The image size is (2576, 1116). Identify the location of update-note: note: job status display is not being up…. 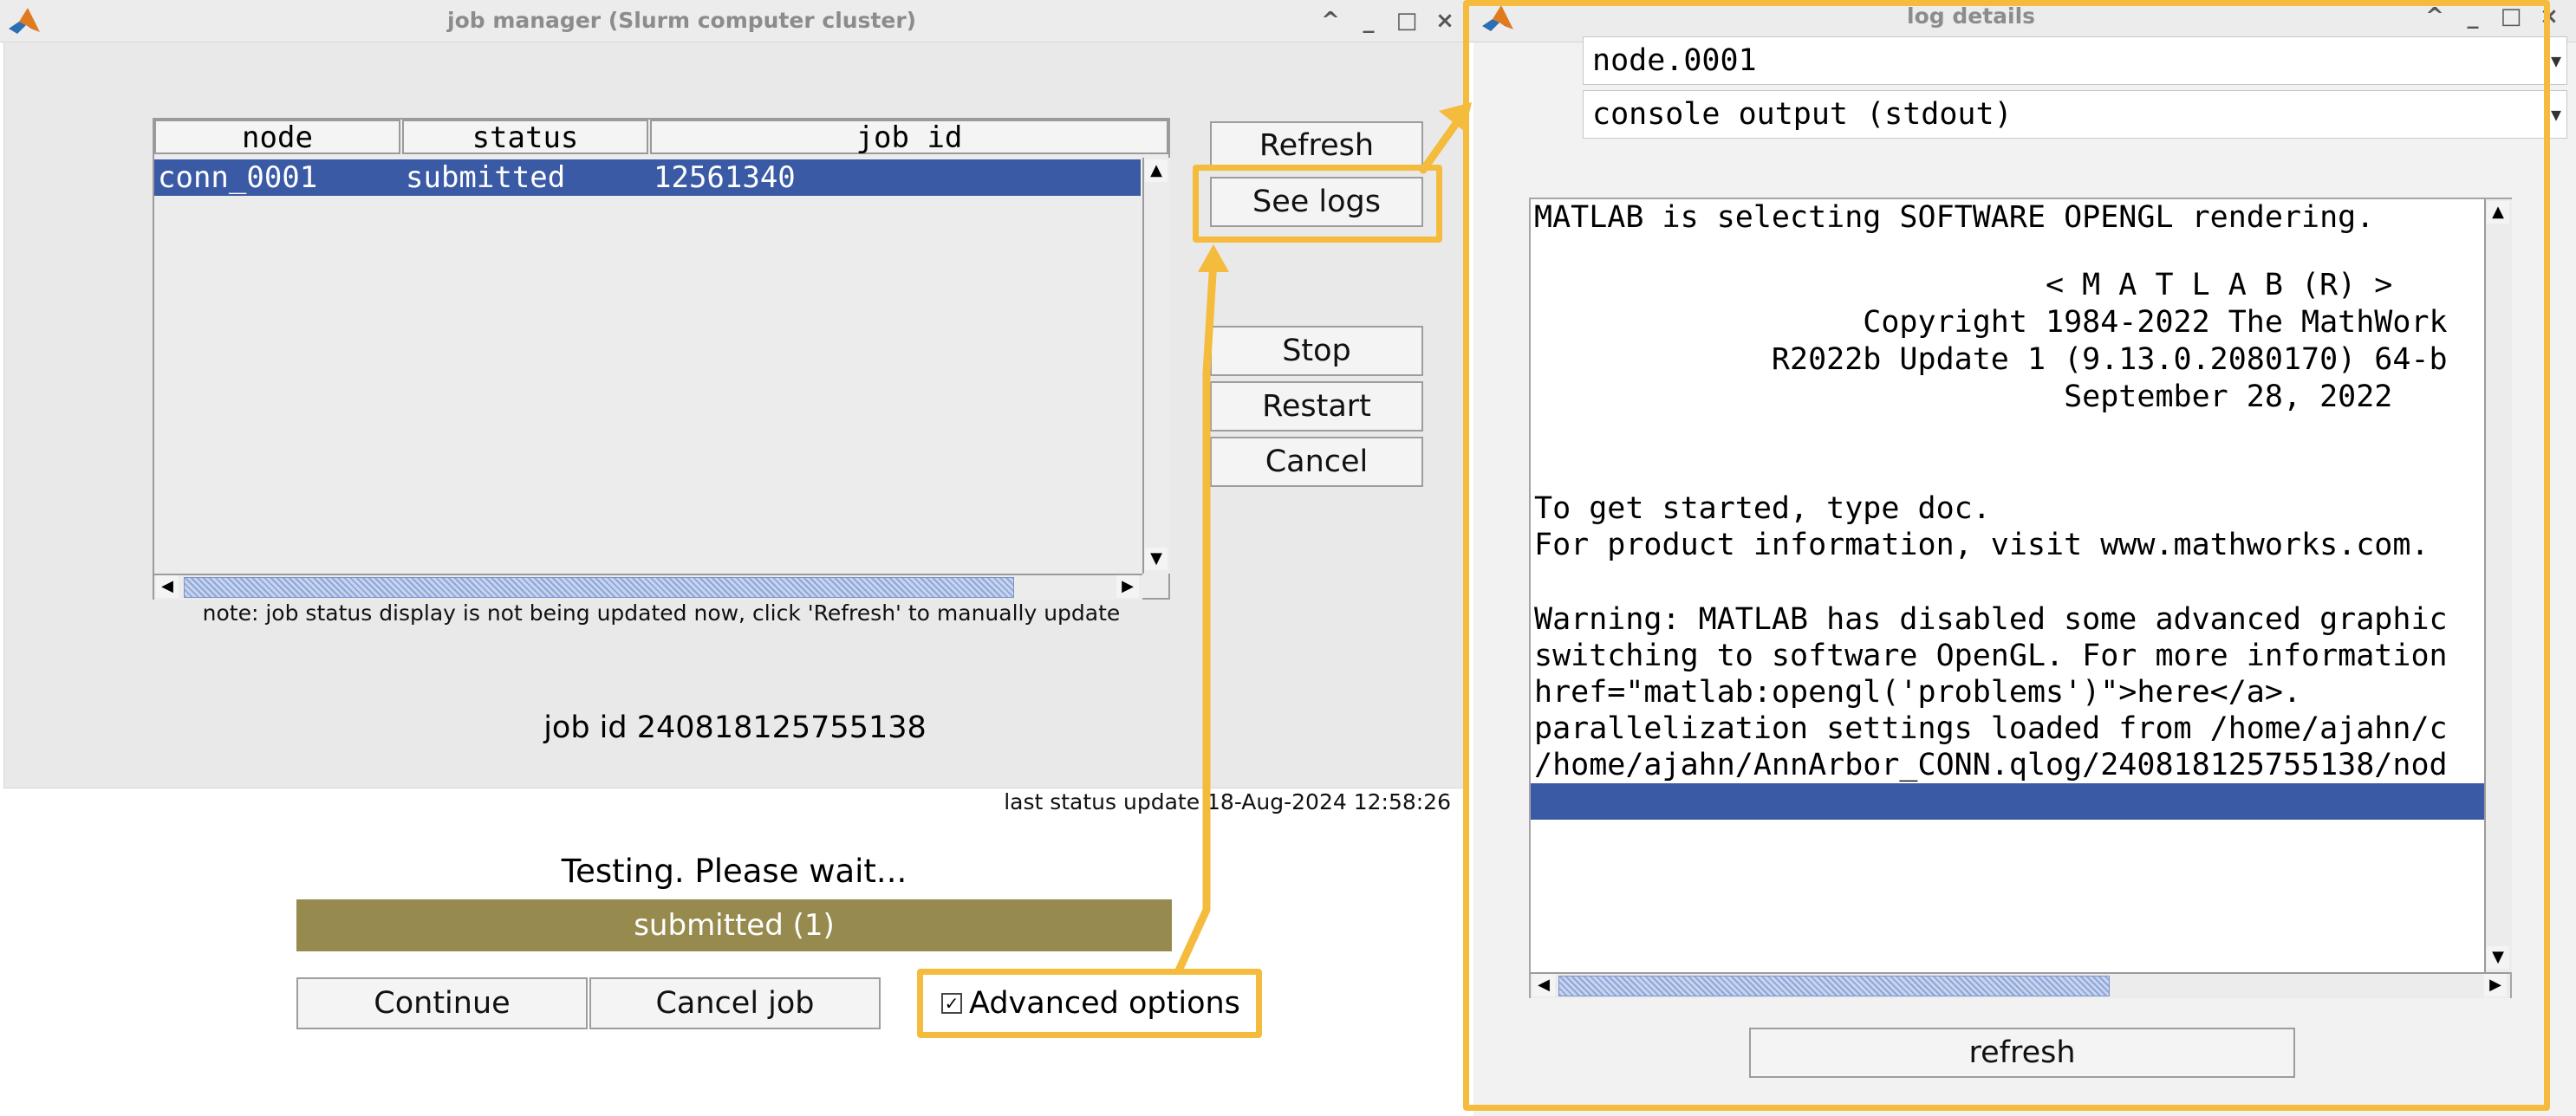
(661, 613).